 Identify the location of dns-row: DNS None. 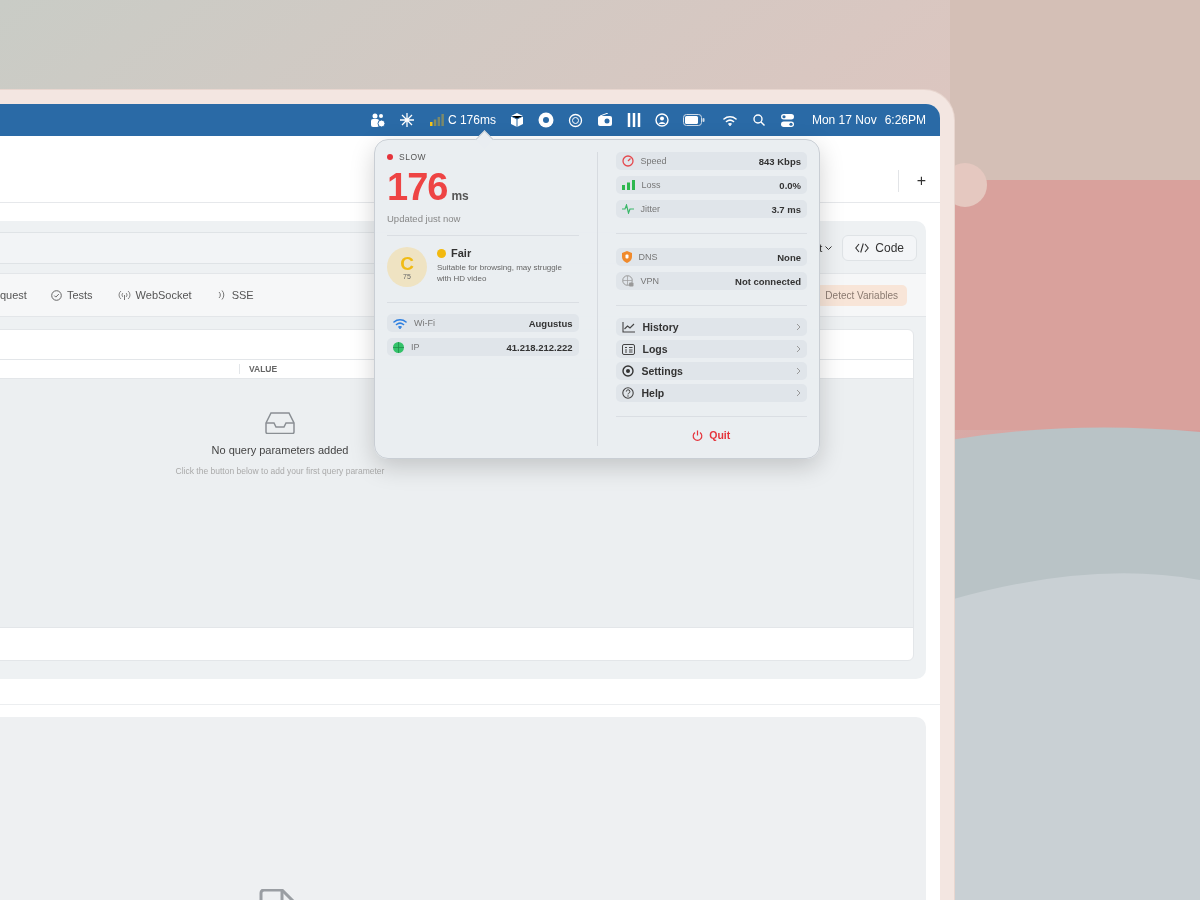
(711, 257).